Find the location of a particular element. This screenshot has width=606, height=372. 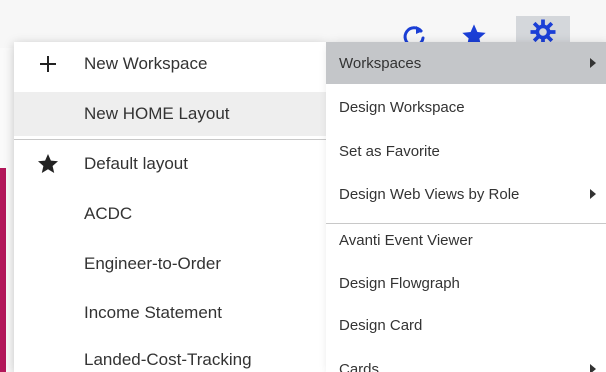

menu-item-set-as-favorite: Set as Favorite is located at coordinates (466, 151).